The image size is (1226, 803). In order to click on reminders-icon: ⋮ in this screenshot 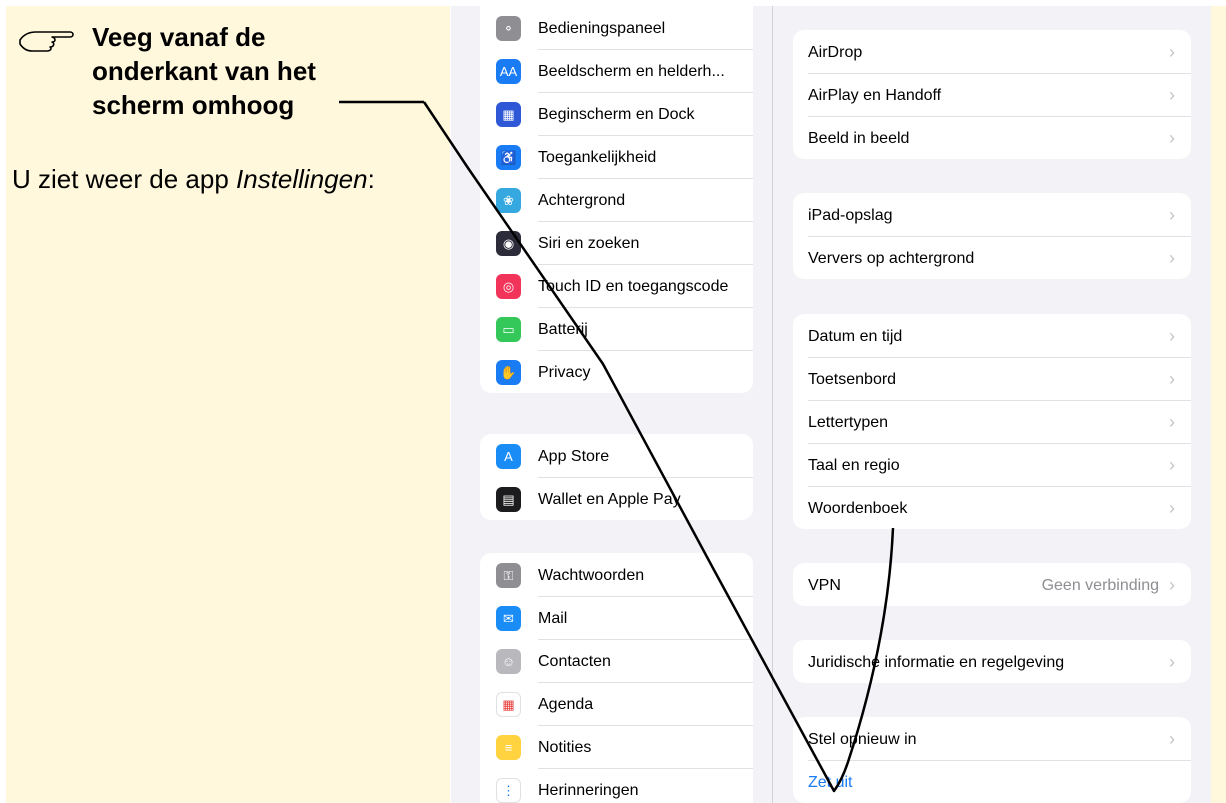, I will do `click(508, 790)`.